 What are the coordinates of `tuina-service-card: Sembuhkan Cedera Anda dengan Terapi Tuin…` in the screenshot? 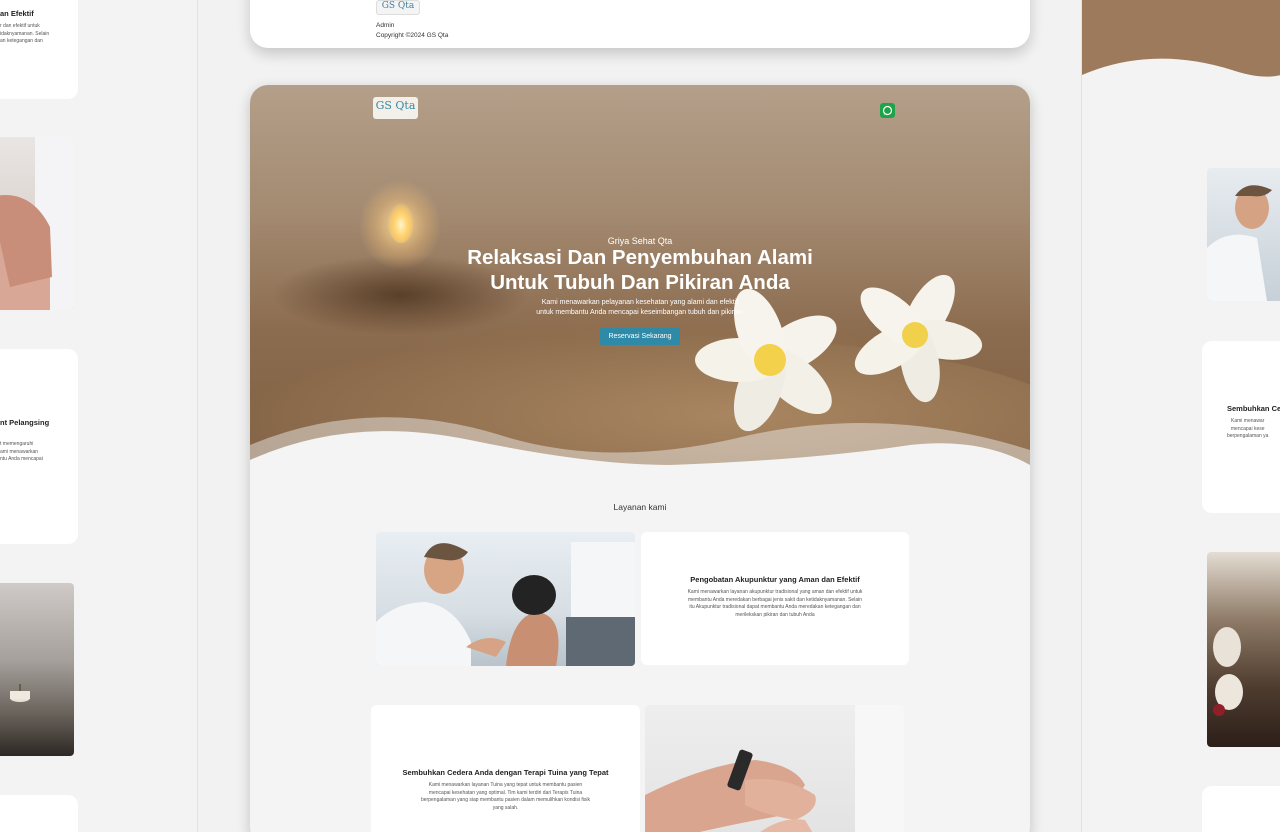 It's located at (505, 768).